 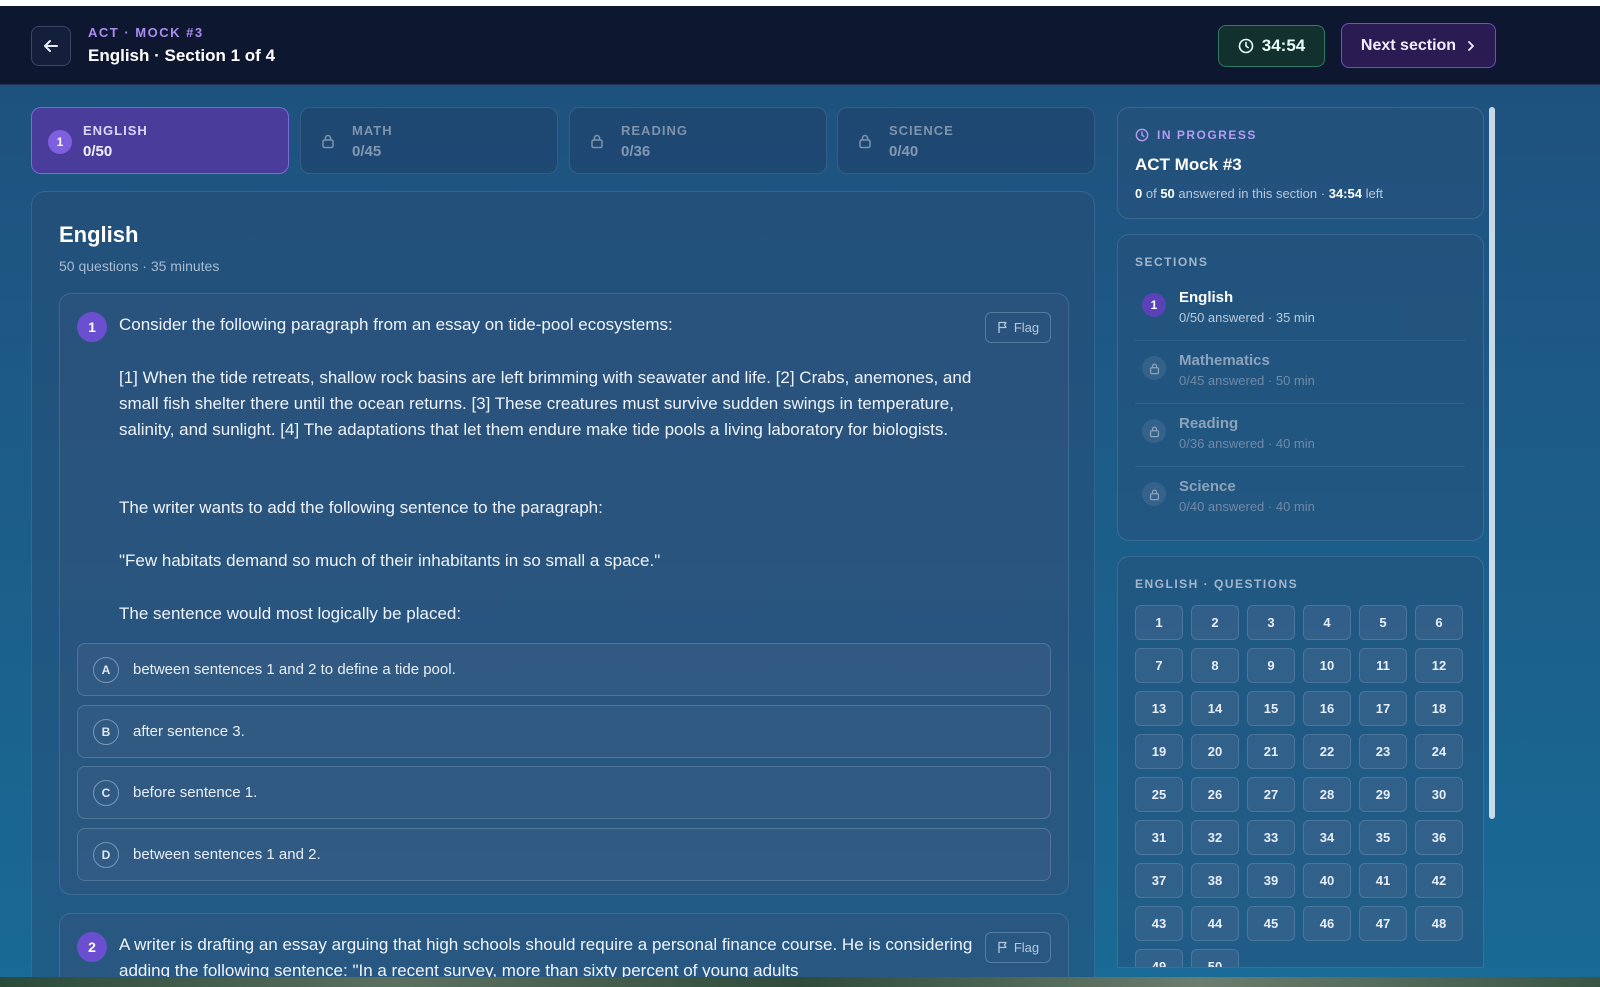 I want to click on section-item-mathematics: Mathematics 0/45 answered · 50 min, so click(x=1300, y=373).